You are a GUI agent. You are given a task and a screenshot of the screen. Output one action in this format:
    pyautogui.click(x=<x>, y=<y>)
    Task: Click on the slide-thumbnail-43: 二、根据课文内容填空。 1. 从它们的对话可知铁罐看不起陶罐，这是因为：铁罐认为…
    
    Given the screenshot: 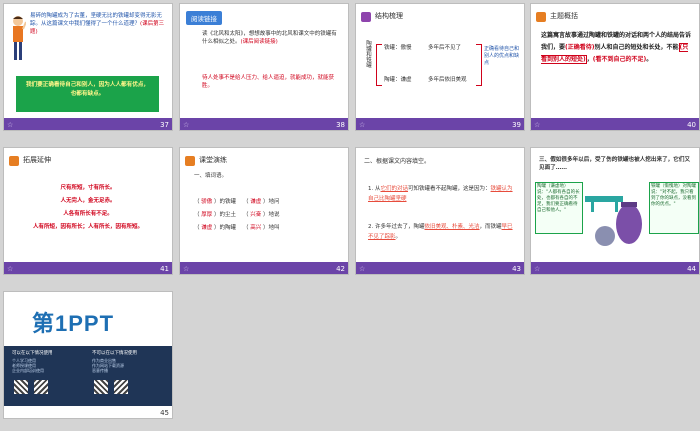 What is the action you would take?
    pyautogui.click(x=440, y=211)
    